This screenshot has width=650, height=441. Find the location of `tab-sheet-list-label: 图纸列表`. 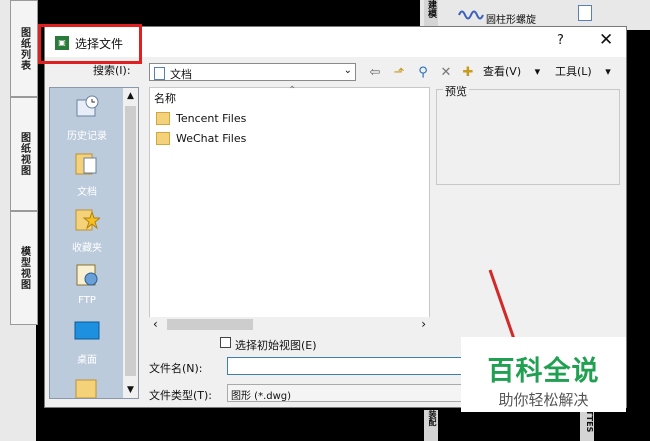

tab-sheet-list-label: 图纸列表 is located at coordinates (24, 48).